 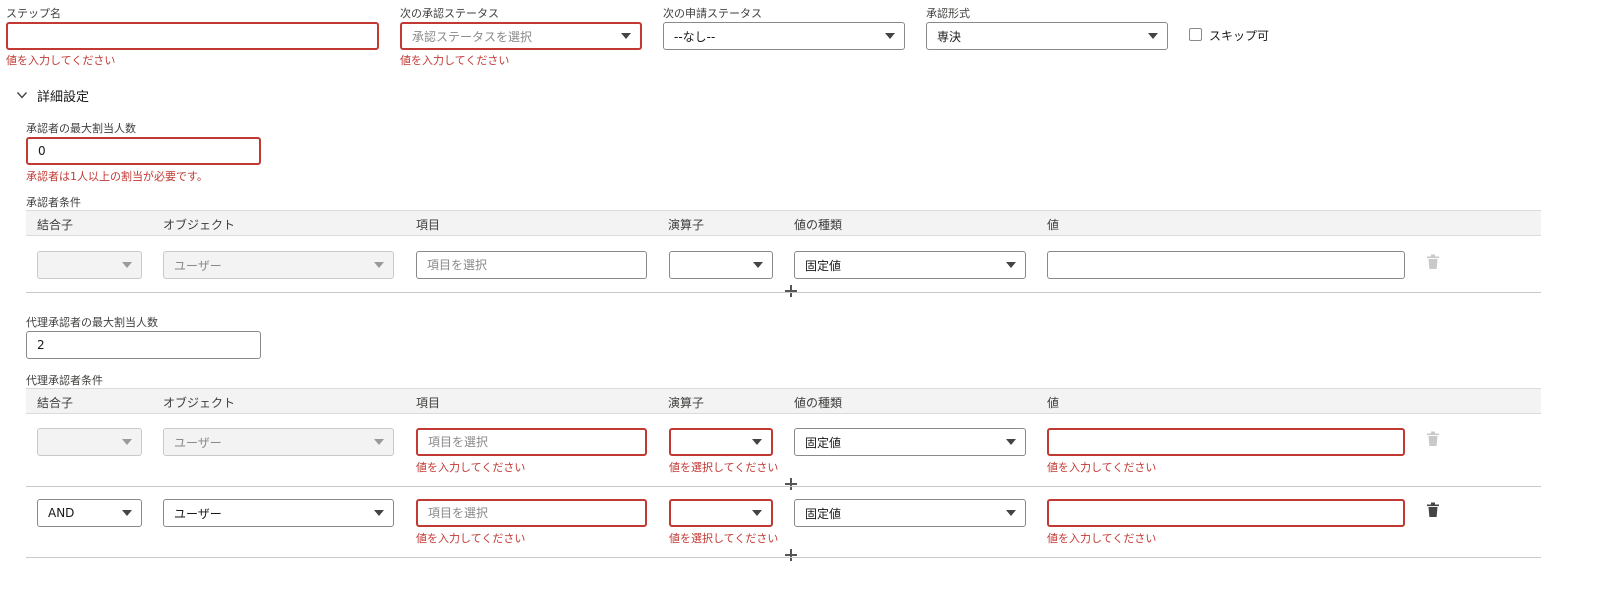 What do you see at coordinates (531, 442) in the screenshot?
I see `delegate-row1-field-input` at bounding box center [531, 442].